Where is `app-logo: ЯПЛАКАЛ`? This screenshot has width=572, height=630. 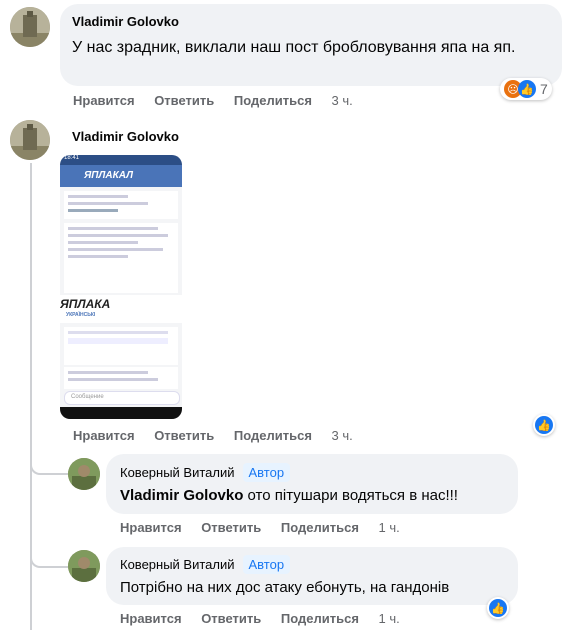 app-logo: ЯПЛАКАЛ is located at coordinates (108, 175).